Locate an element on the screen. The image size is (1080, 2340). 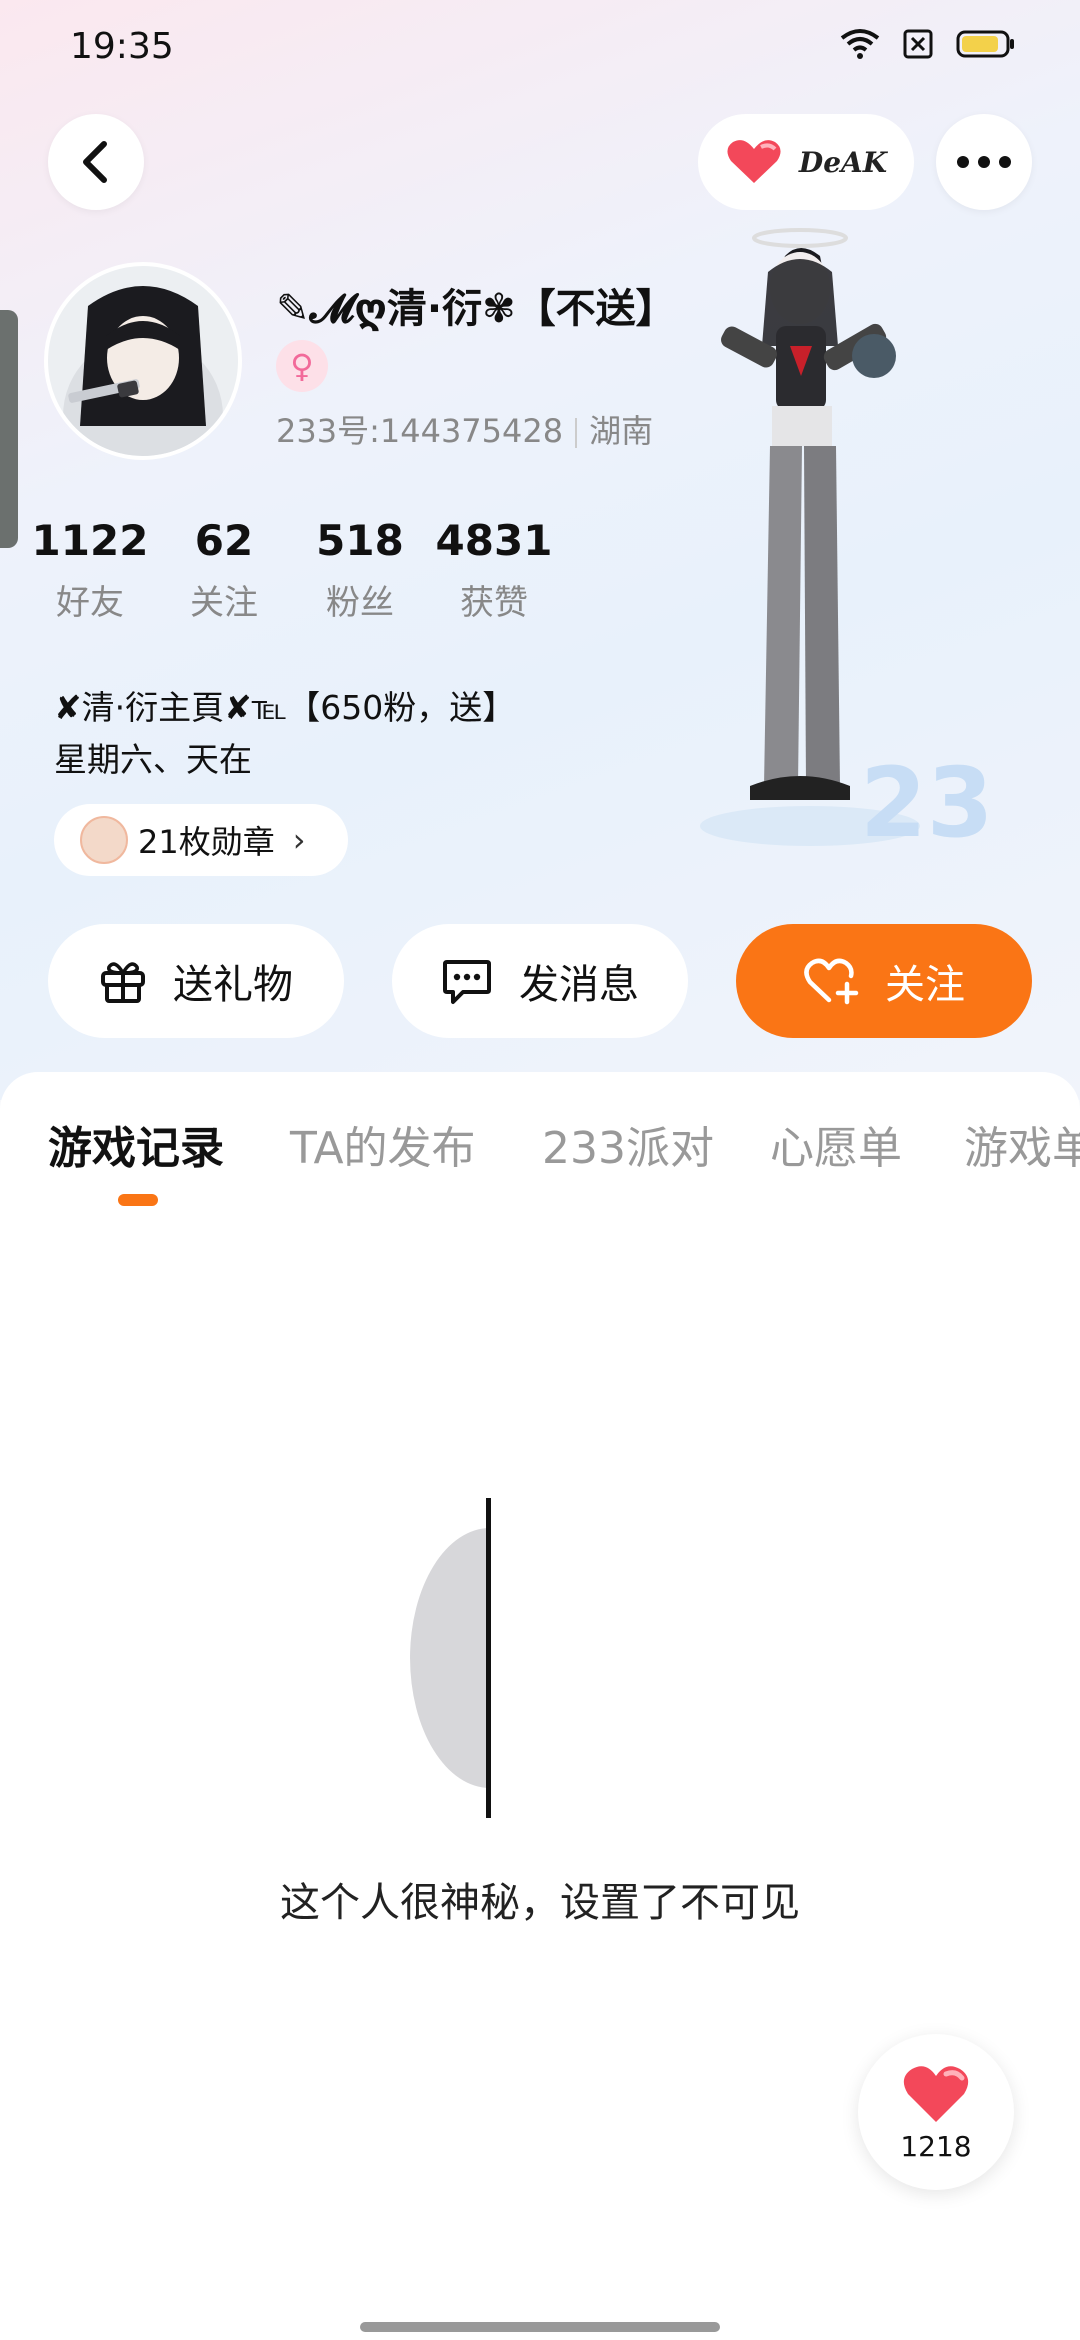
avatar-character-image: 233 is located at coordinates (840, 546).